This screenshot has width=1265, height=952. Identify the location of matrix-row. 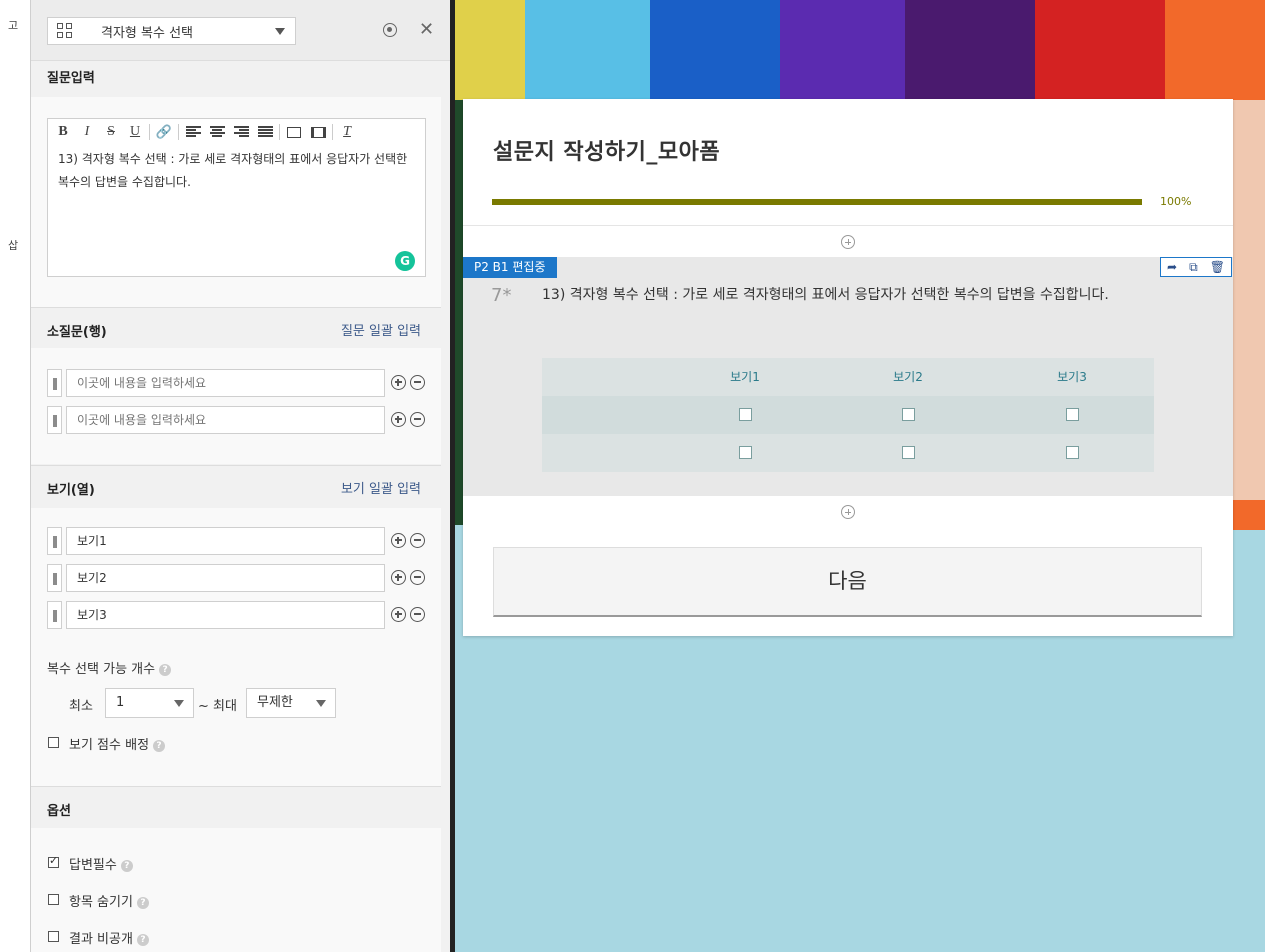
(848, 453).